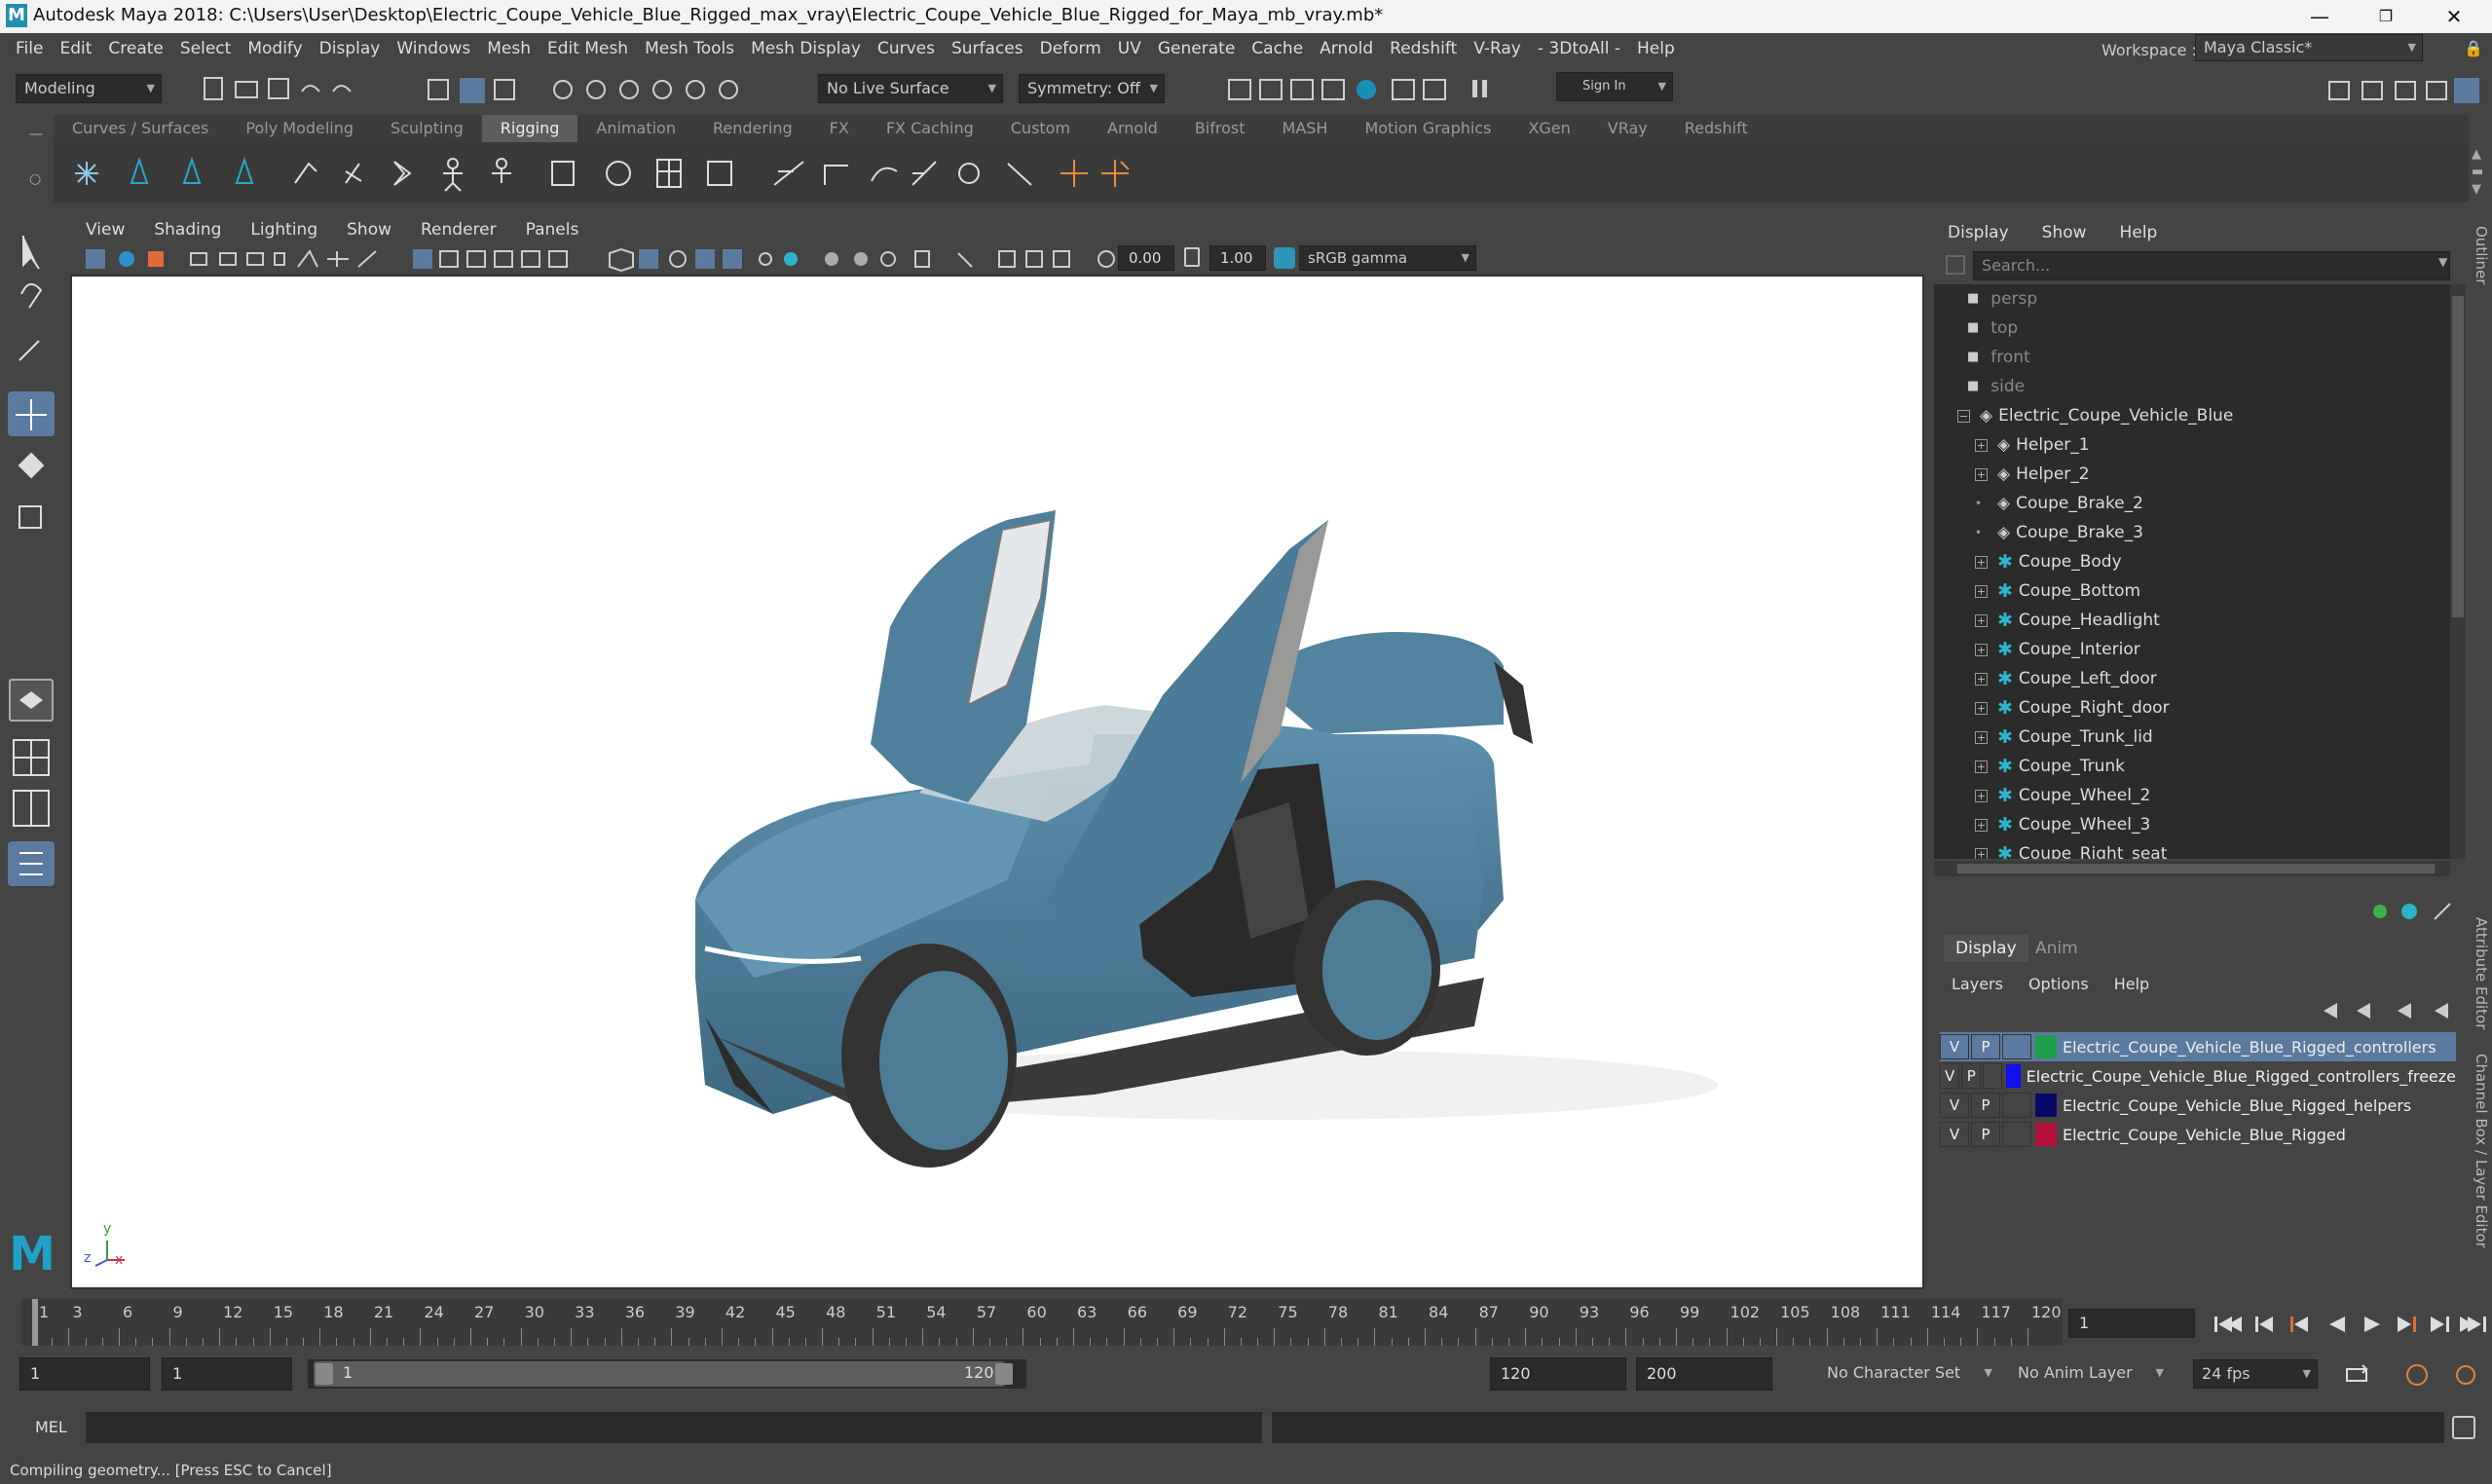 The height and width of the screenshot is (1484, 2492). Describe the element at coordinates (1146, 258) in the screenshot. I see `exposure-field: 0.00` at that location.